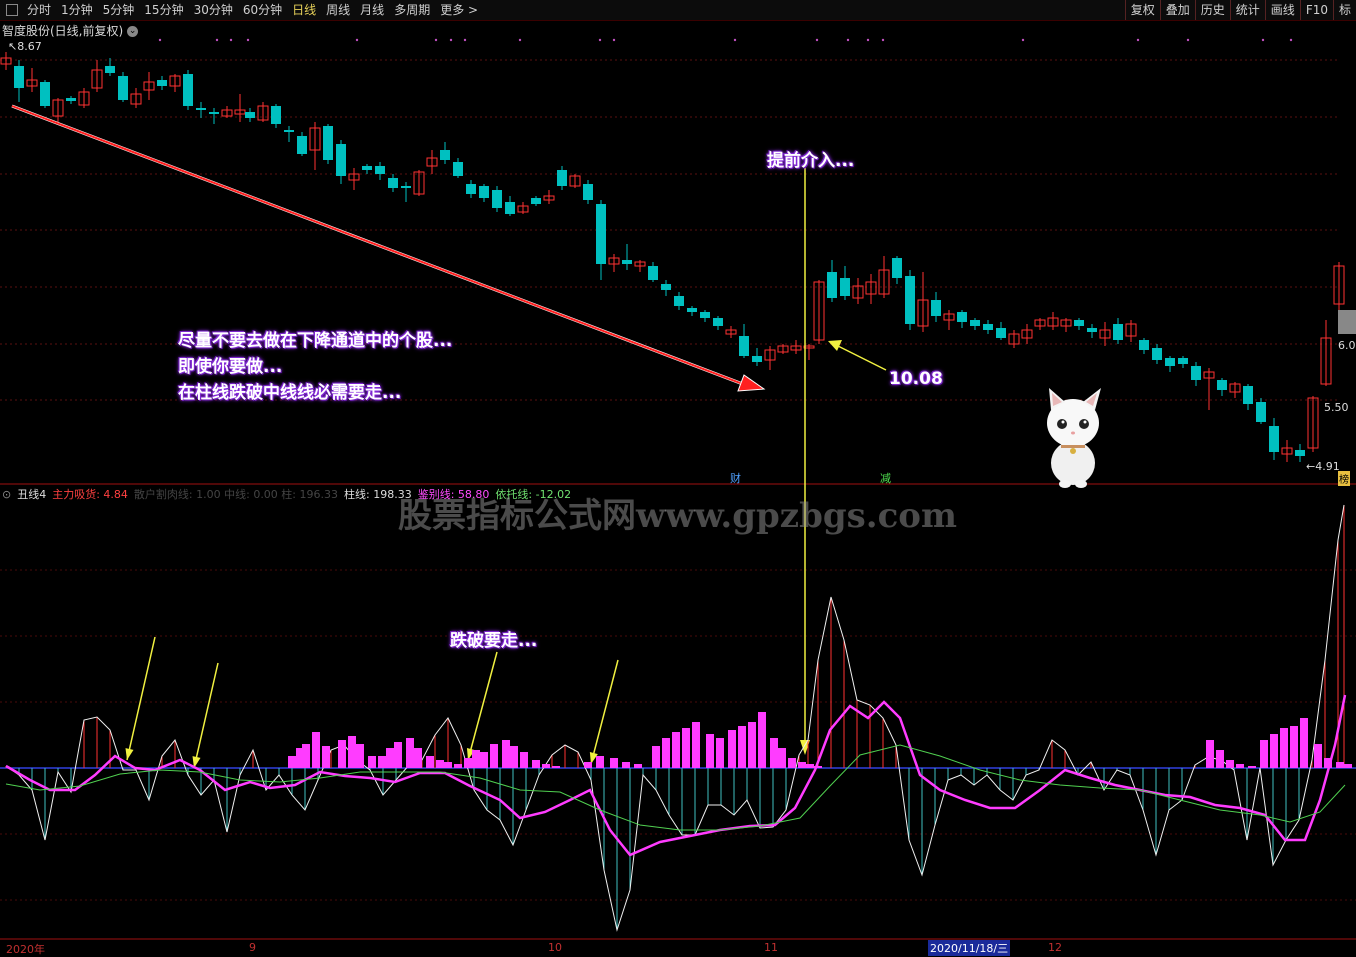  What do you see at coordinates (1344, 478) in the screenshot?
I see `bang-marker: 榜` at bounding box center [1344, 478].